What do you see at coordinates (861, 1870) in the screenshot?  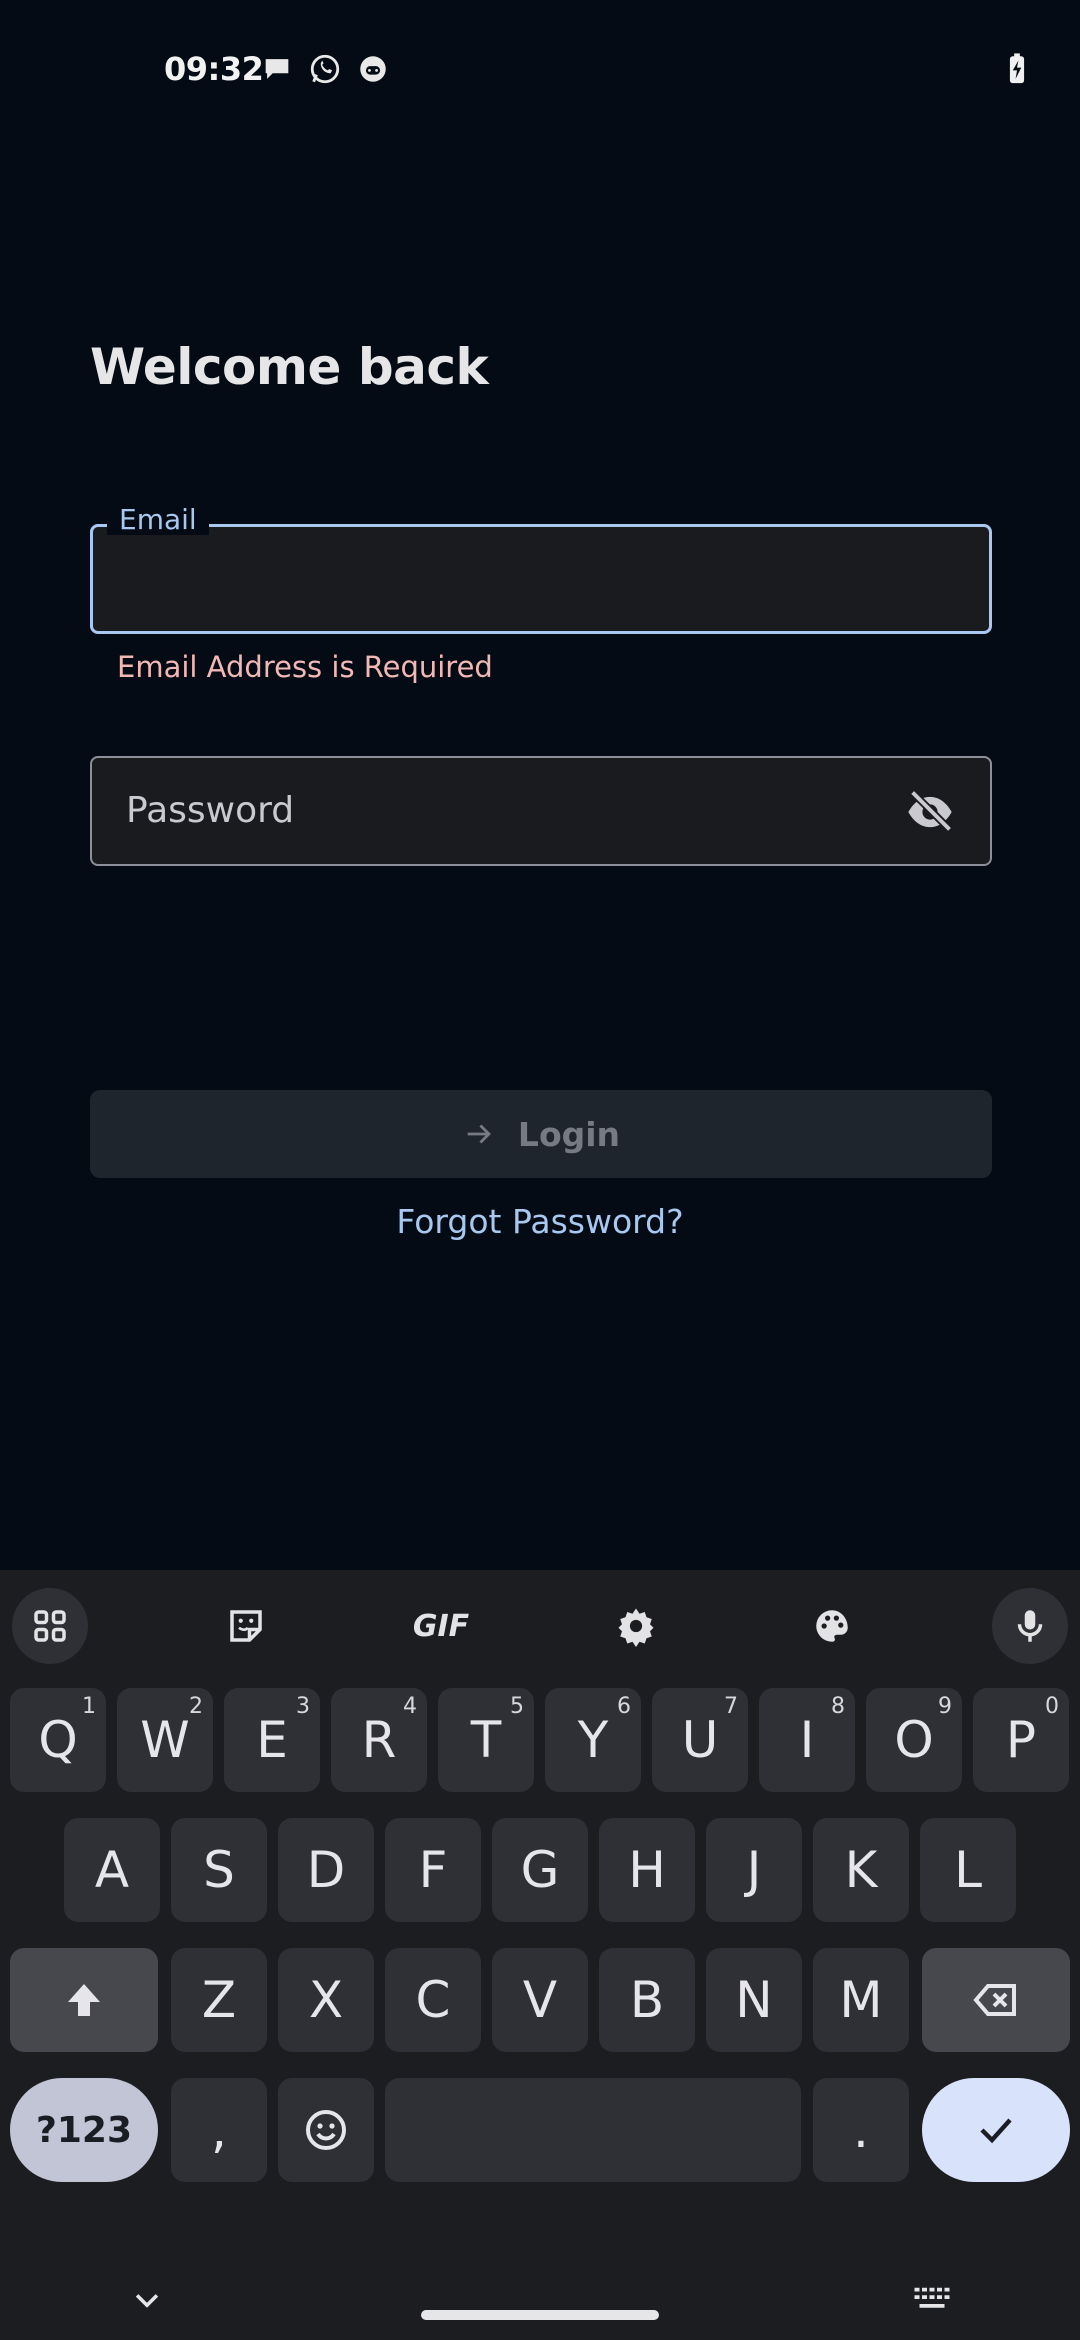 I see `key-k: K` at bounding box center [861, 1870].